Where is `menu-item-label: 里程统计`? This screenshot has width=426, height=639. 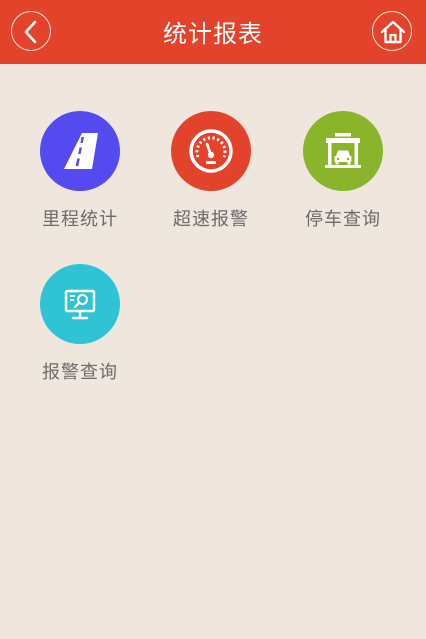
menu-item-label: 里程统计 is located at coordinates (80, 219).